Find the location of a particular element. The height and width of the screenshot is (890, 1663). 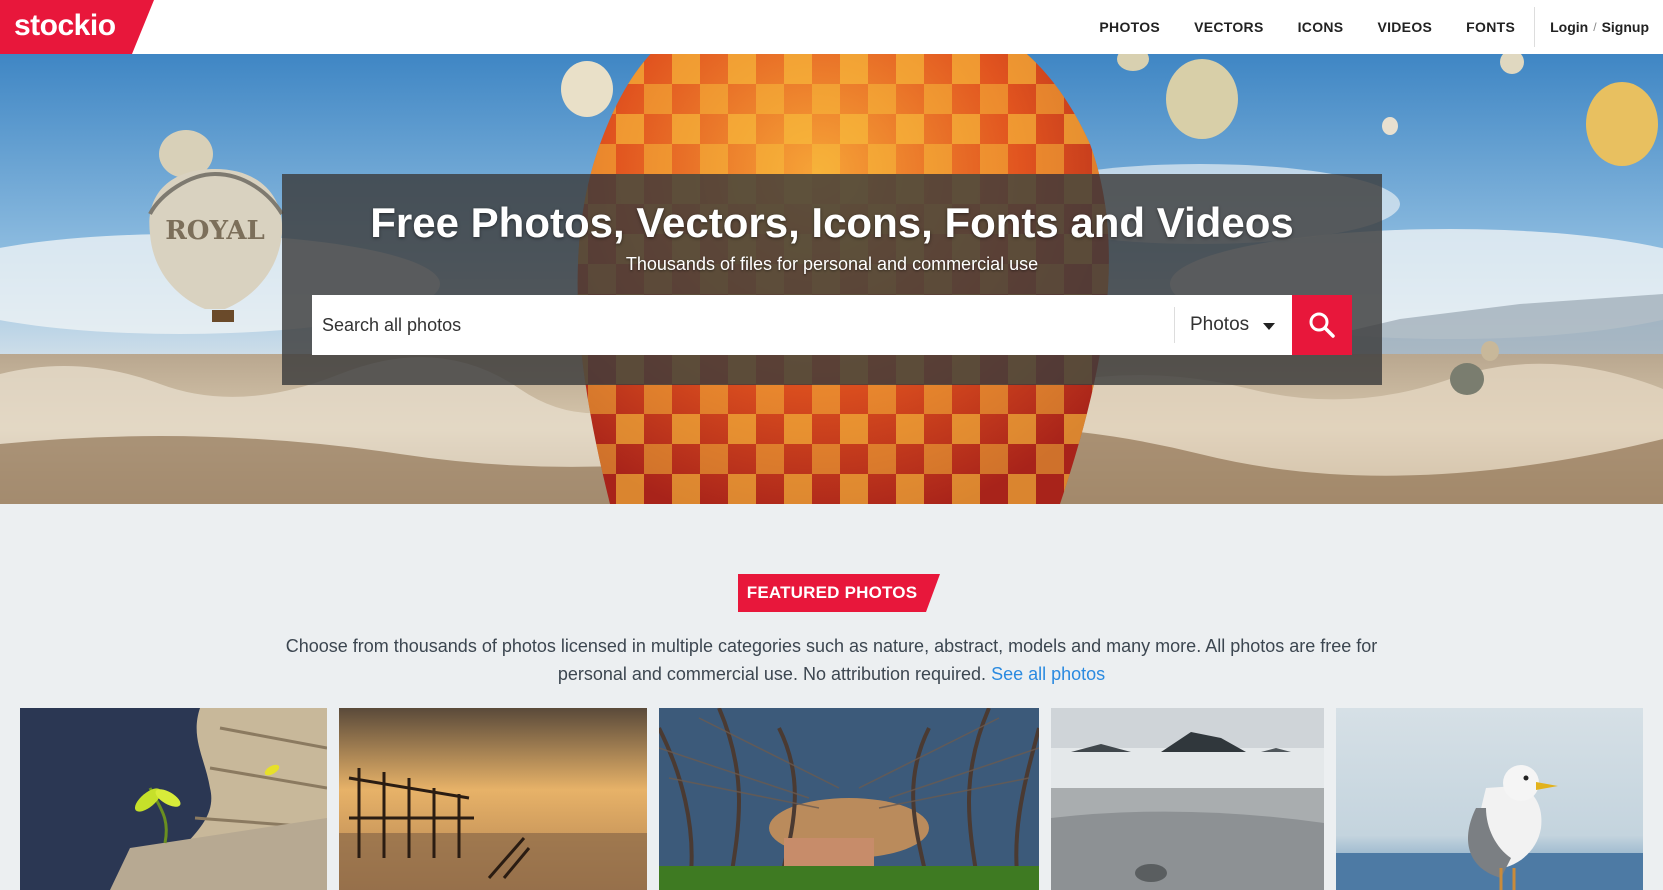

auth-links: Login / Signup is located at coordinates (1599, 27).